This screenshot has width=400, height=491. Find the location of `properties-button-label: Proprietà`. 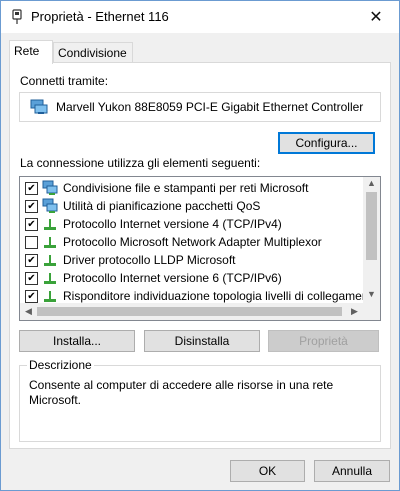

properties-button-label: Proprietà is located at coordinates (323, 341).